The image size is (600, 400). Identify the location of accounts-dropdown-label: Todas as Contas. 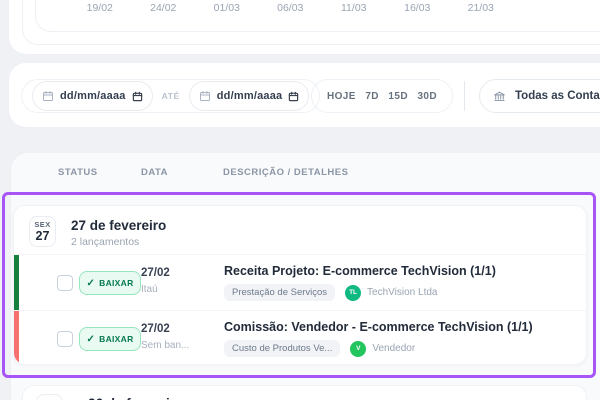
(557, 96).